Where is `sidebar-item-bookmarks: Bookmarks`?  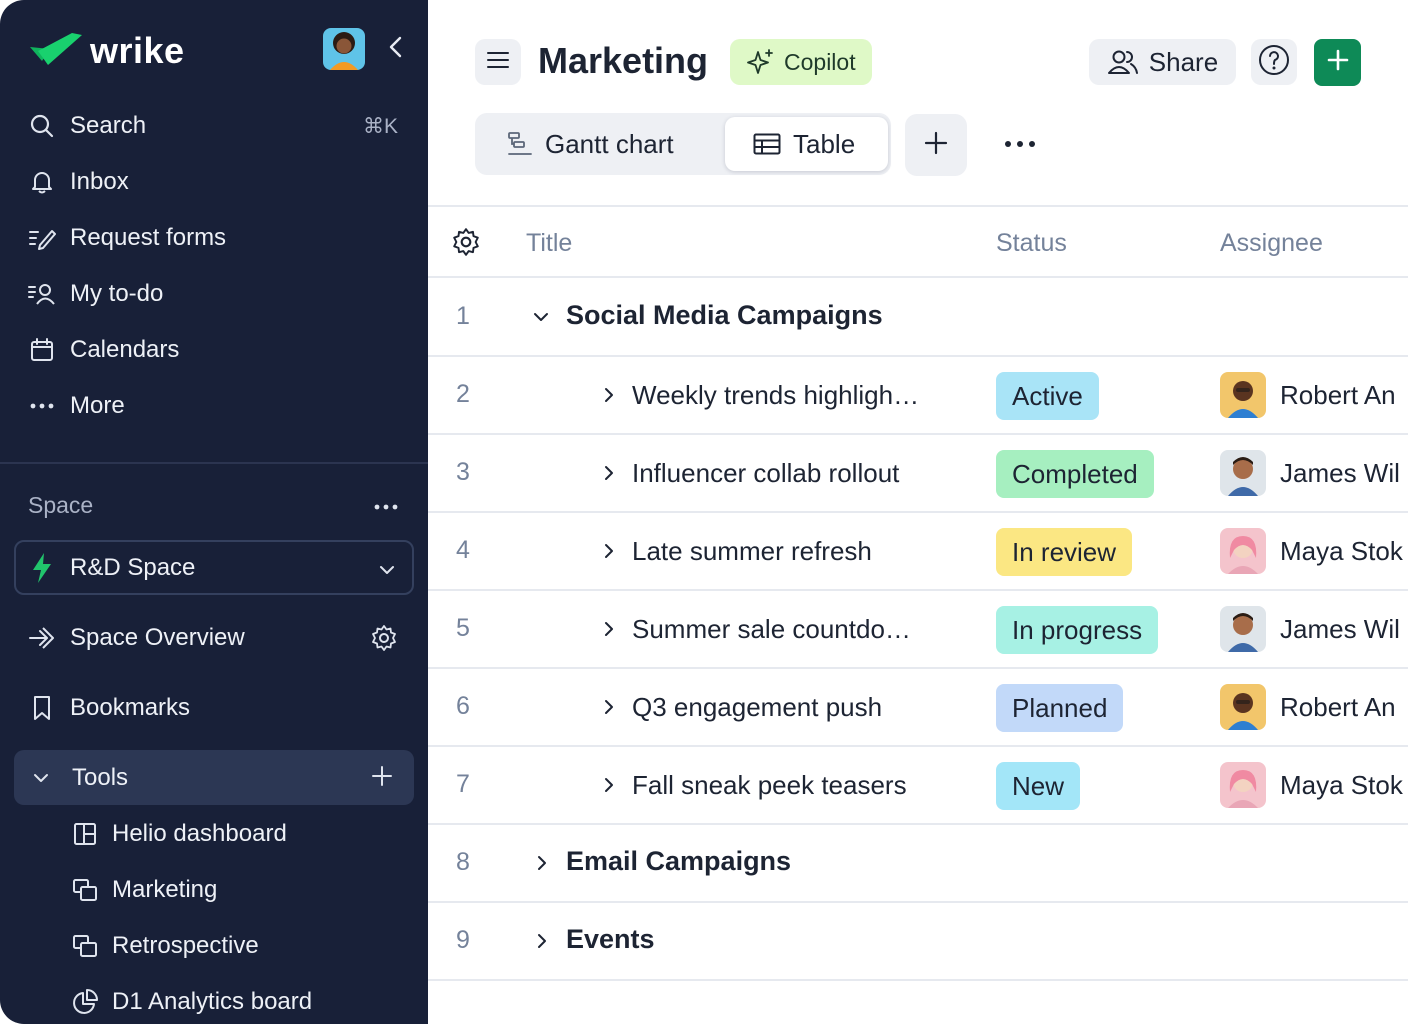
sidebar-item-bookmarks: Bookmarks is located at coordinates (214, 708).